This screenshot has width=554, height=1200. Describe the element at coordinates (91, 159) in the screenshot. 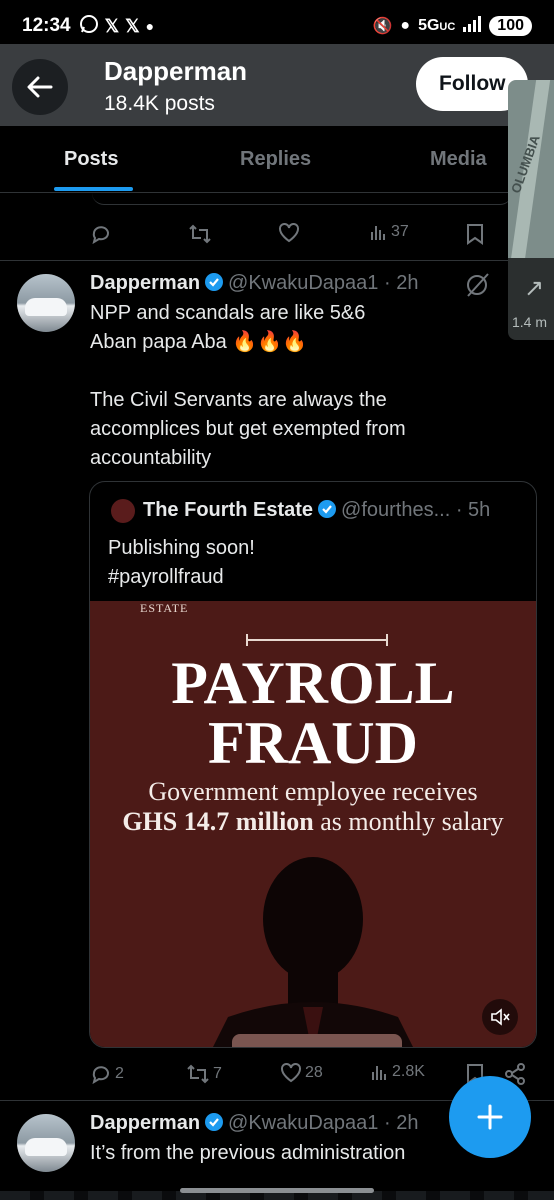

I see `tab-posts: Posts` at that location.